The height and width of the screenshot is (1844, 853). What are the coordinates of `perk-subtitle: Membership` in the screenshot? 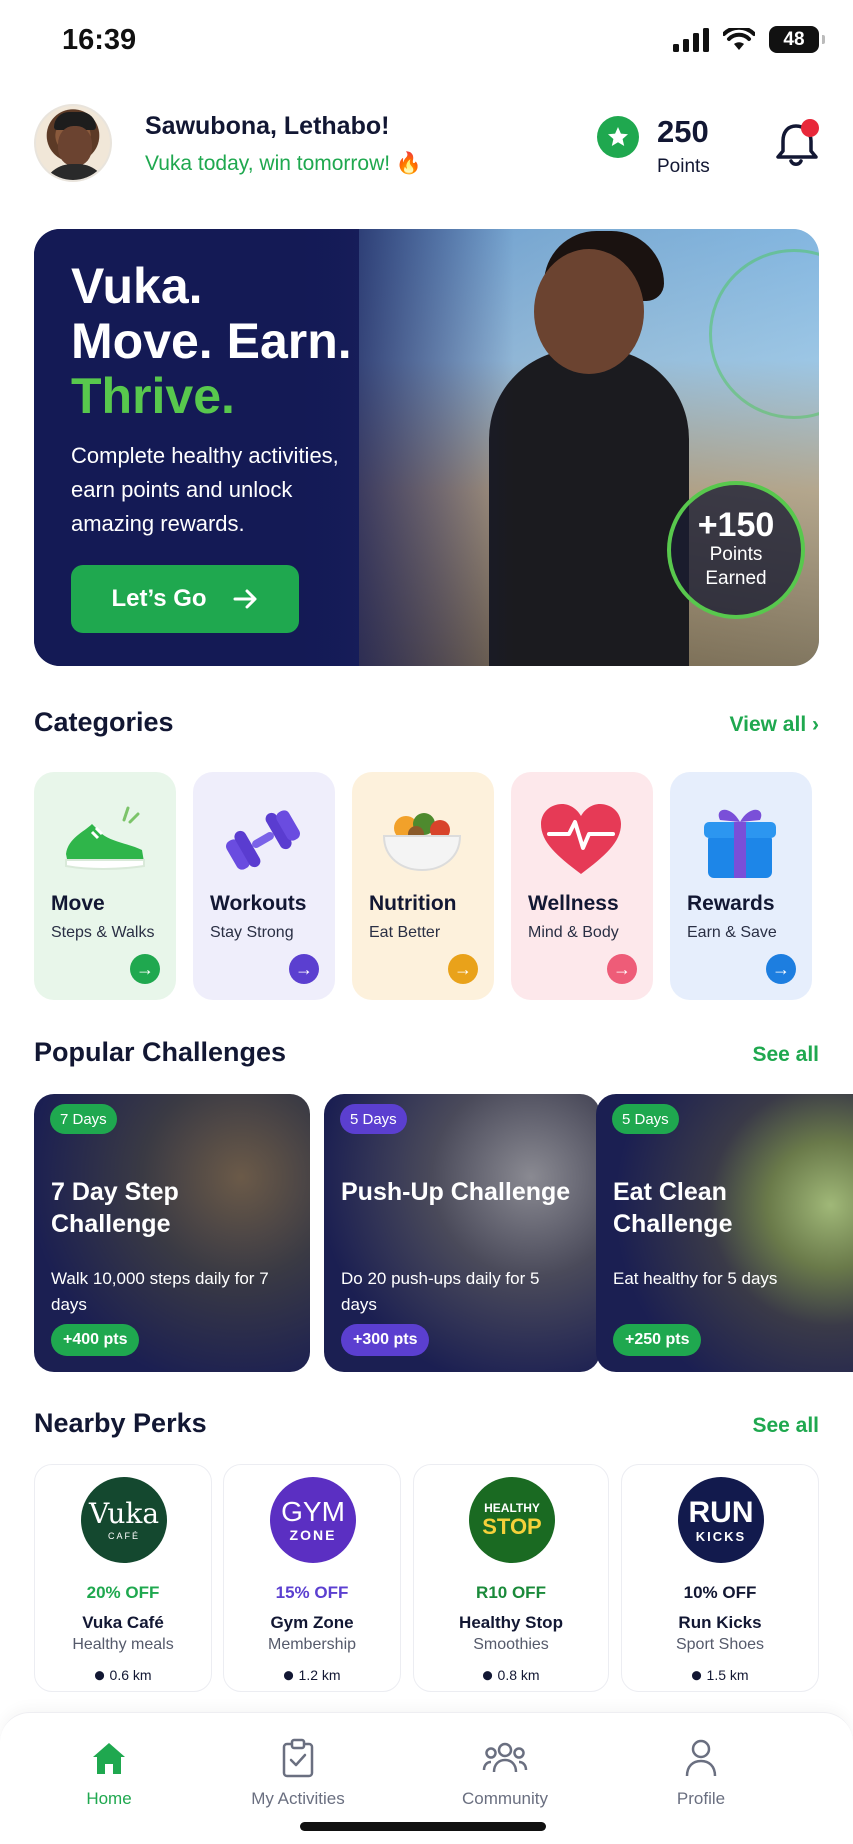 It's located at (312, 1644).